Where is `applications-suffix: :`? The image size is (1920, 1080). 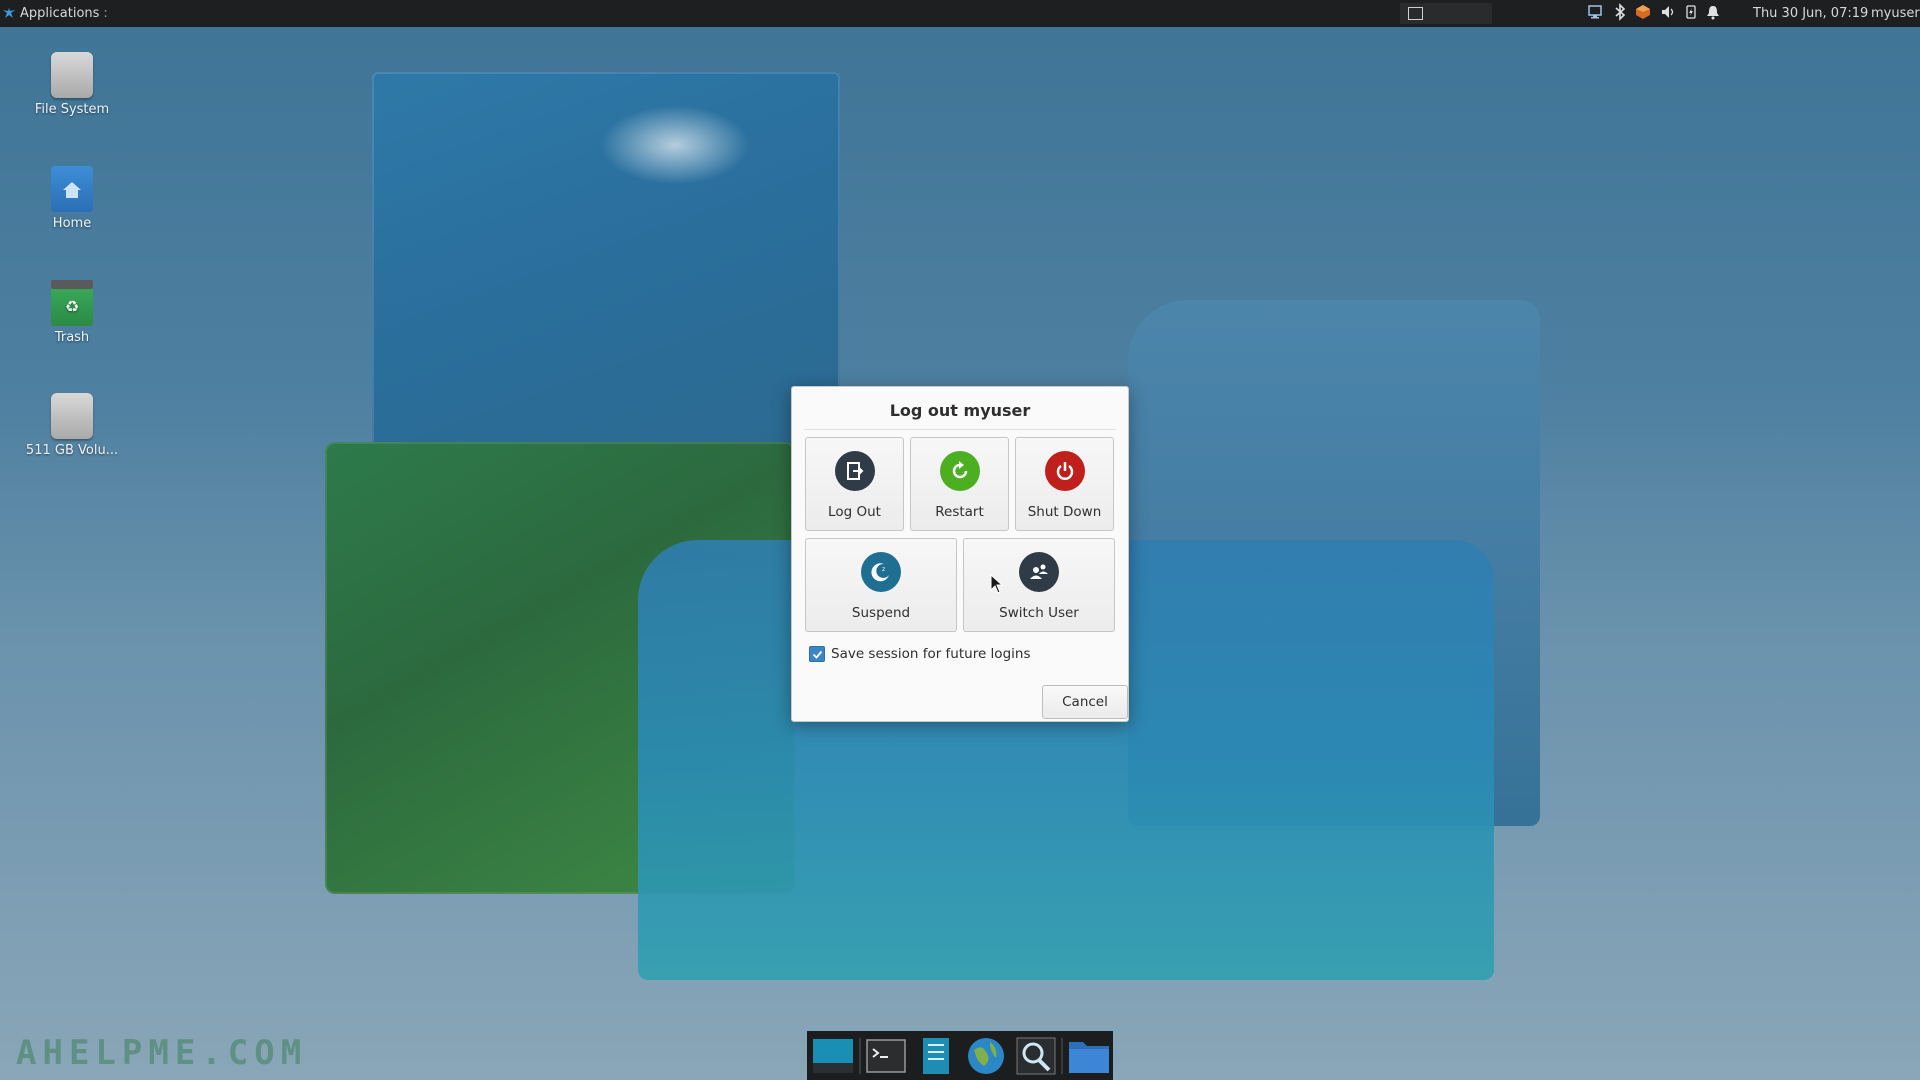 applications-suffix: : is located at coordinates (105, 13).